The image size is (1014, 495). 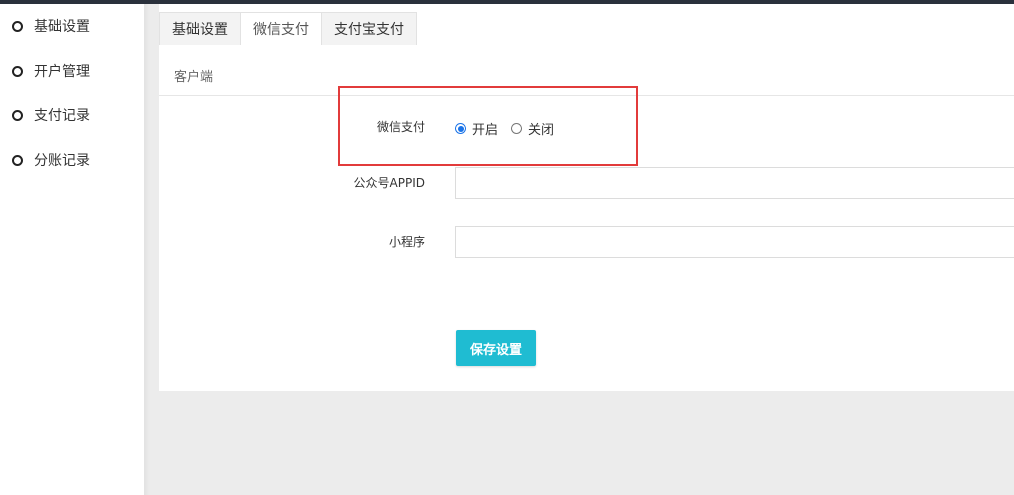 What do you see at coordinates (517, 128) in the screenshot?
I see `radio-unchecked-icon` at bounding box center [517, 128].